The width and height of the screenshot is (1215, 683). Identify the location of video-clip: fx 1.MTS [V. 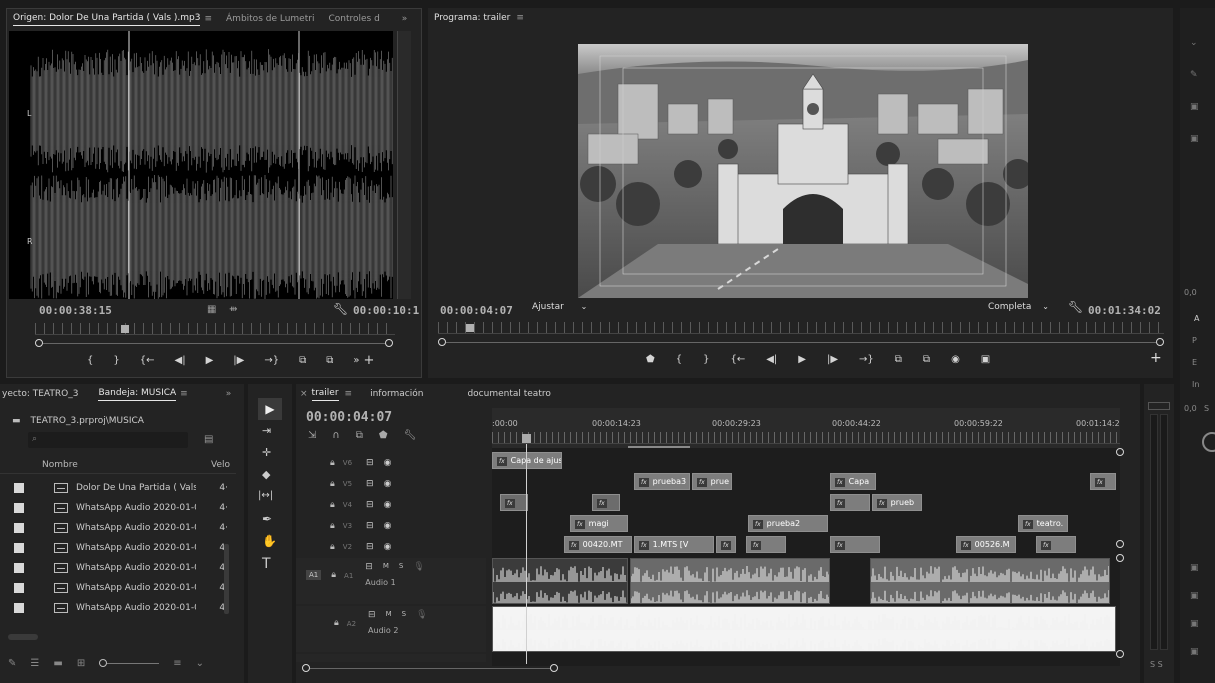
(674, 544).